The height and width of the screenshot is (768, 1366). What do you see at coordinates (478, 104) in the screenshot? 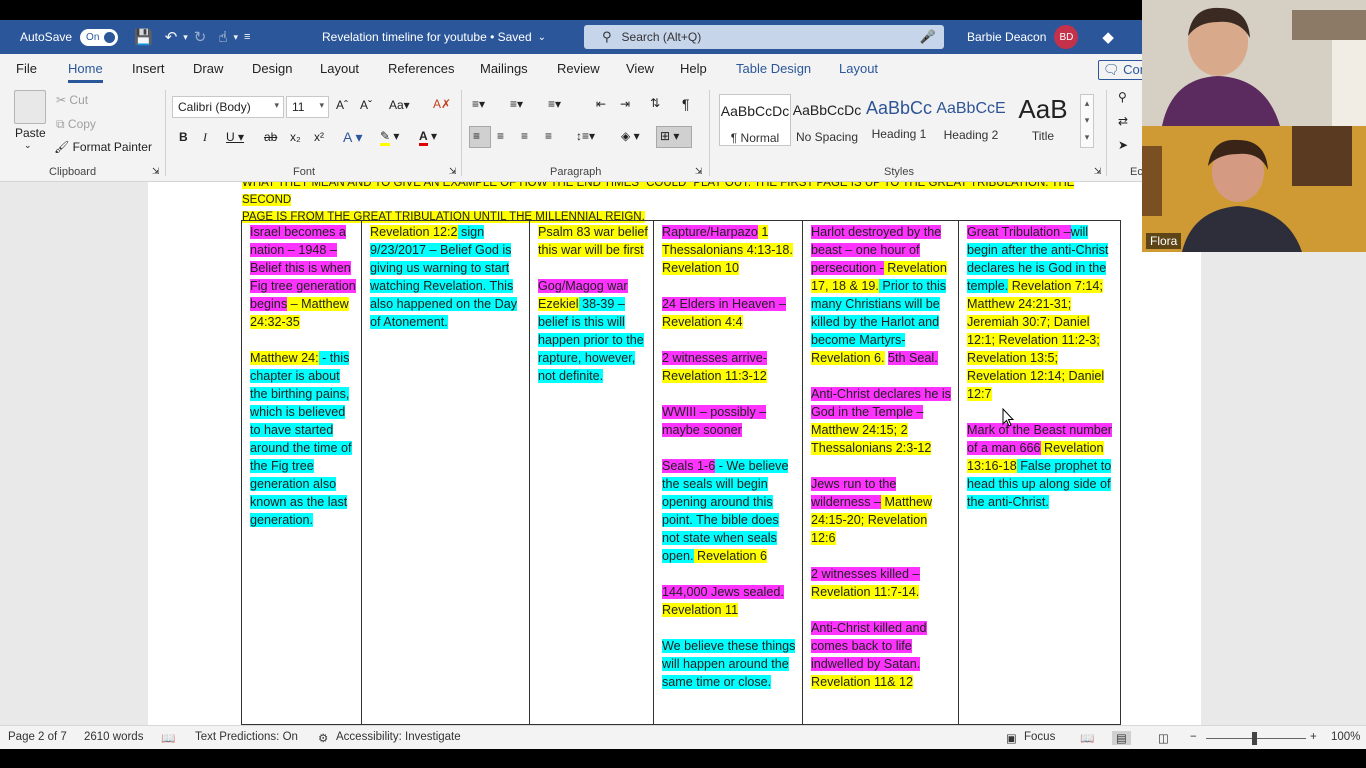
I see `bullets-icon: ≡▾` at bounding box center [478, 104].